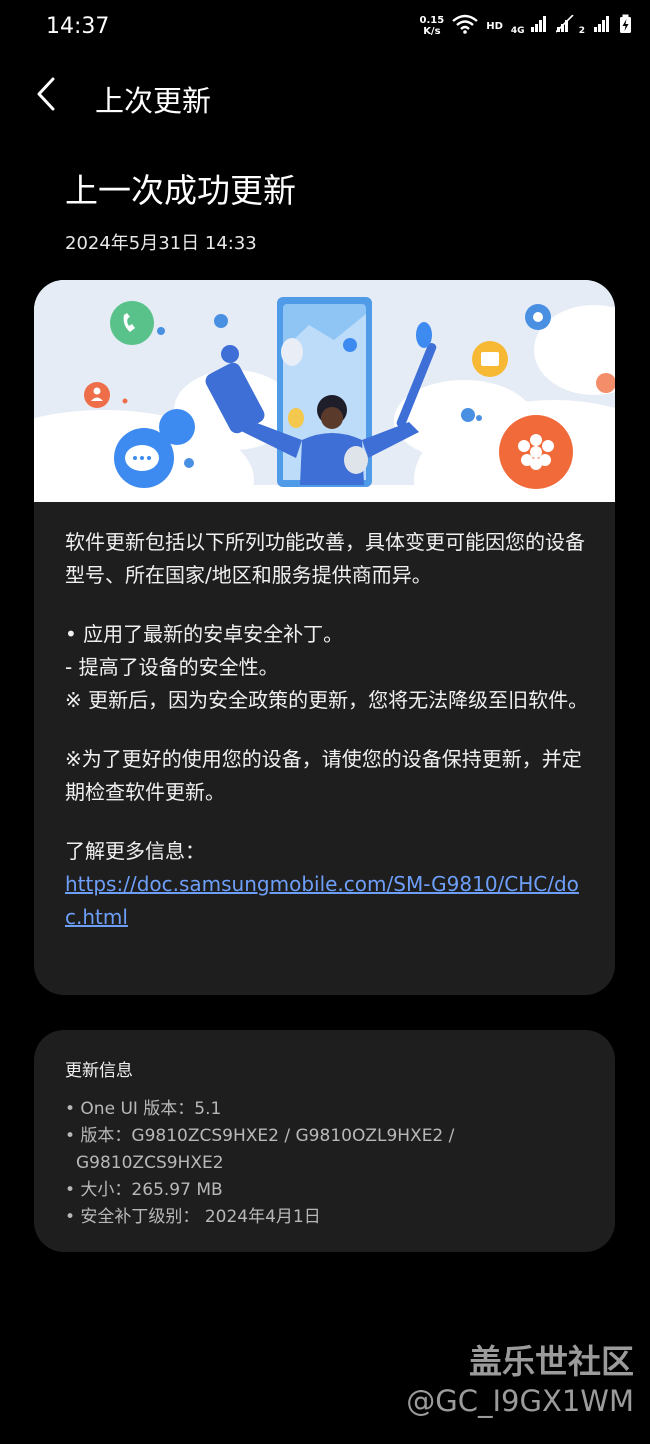 This screenshot has height=1444, width=650. Describe the element at coordinates (260, 1136) in the screenshot. I see `build-version: • 版本：G9810ZCS9HXE2 / G9810OZL9HXE2 /` at that location.